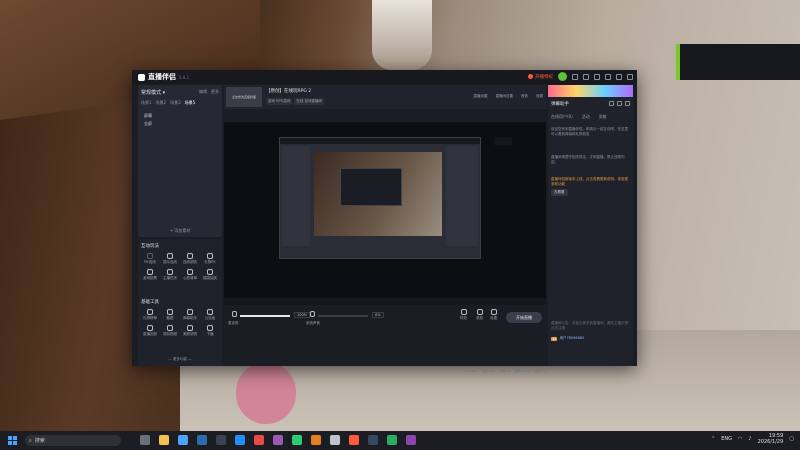 The width and height of the screenshot is (800, 450). Describe the element at coordinates (244, 97) in the screenshot. I see `cover-thumbnail: 点击修改直播封面` at that location.